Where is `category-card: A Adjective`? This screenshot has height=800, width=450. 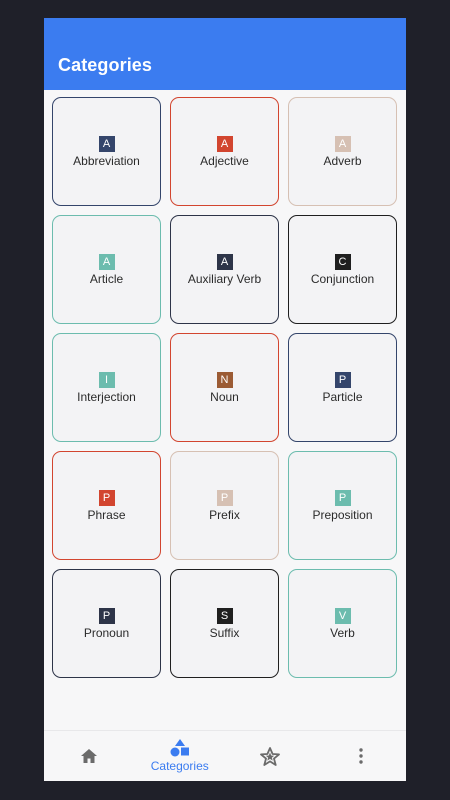
category-card: A Adjective is located at coordinates (224, 151).